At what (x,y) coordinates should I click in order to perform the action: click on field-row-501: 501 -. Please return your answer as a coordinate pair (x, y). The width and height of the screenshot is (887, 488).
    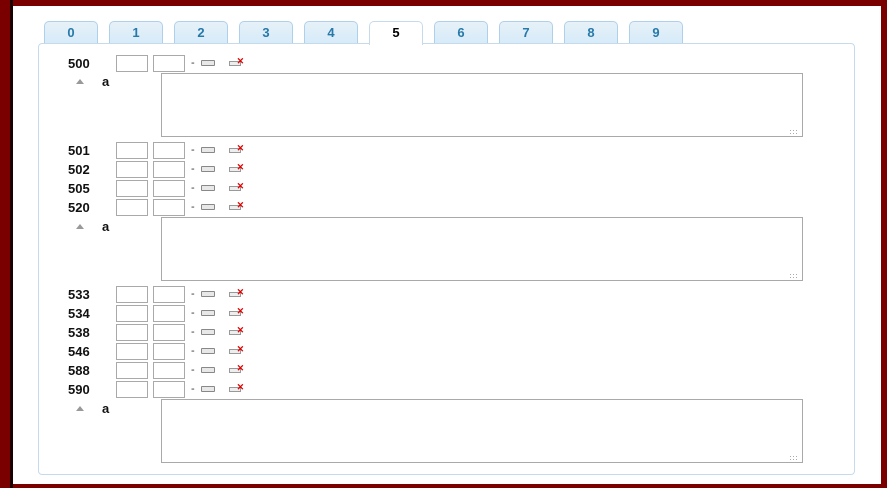
    Looking at the image, I should click on (156, 150).